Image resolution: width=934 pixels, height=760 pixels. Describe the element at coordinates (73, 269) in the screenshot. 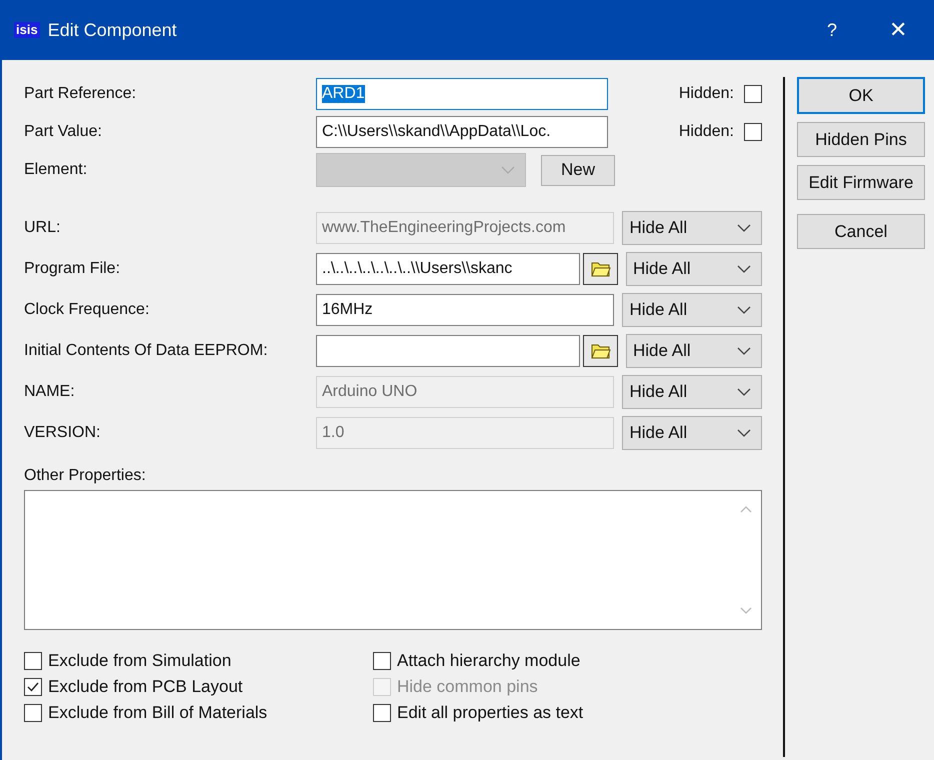

I see `field-label: Program File:` at that location.